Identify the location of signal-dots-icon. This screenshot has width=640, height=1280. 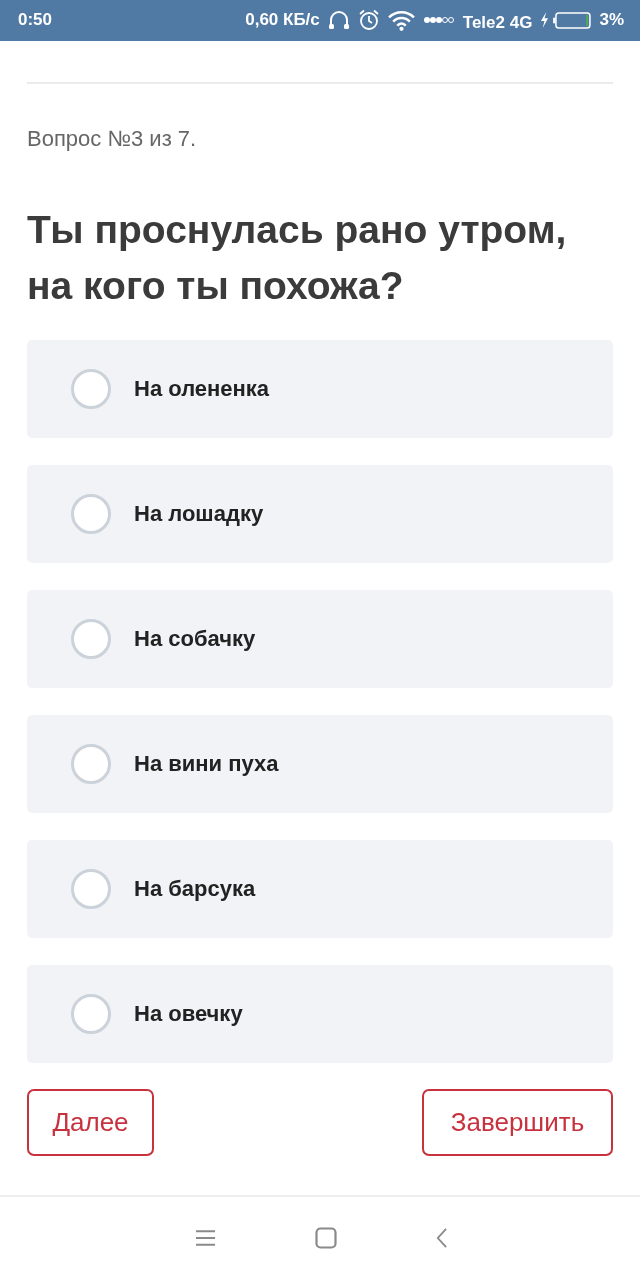
(438, 20).